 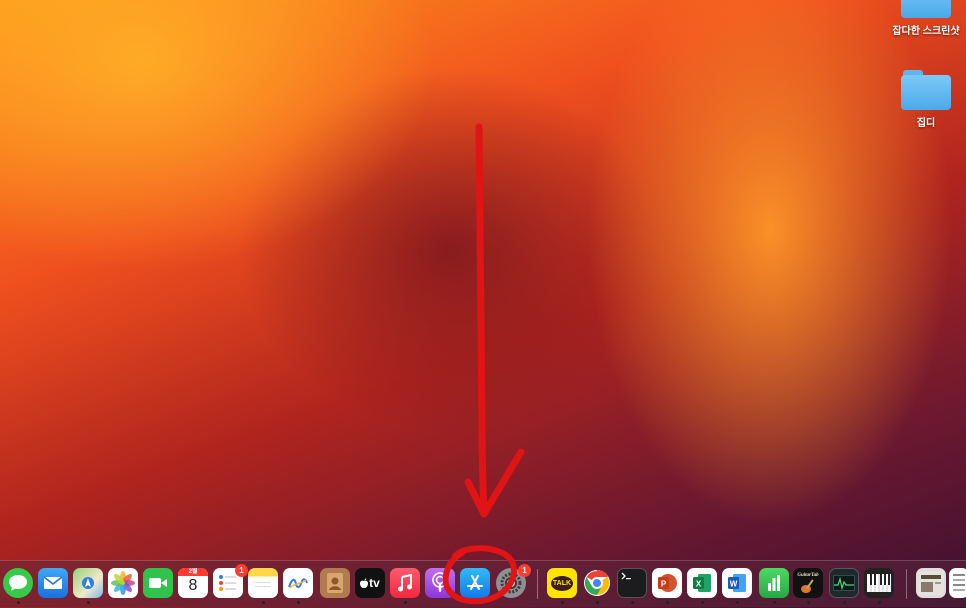 I want to click on red-arrow-annotation, so click(x=494, y=320).